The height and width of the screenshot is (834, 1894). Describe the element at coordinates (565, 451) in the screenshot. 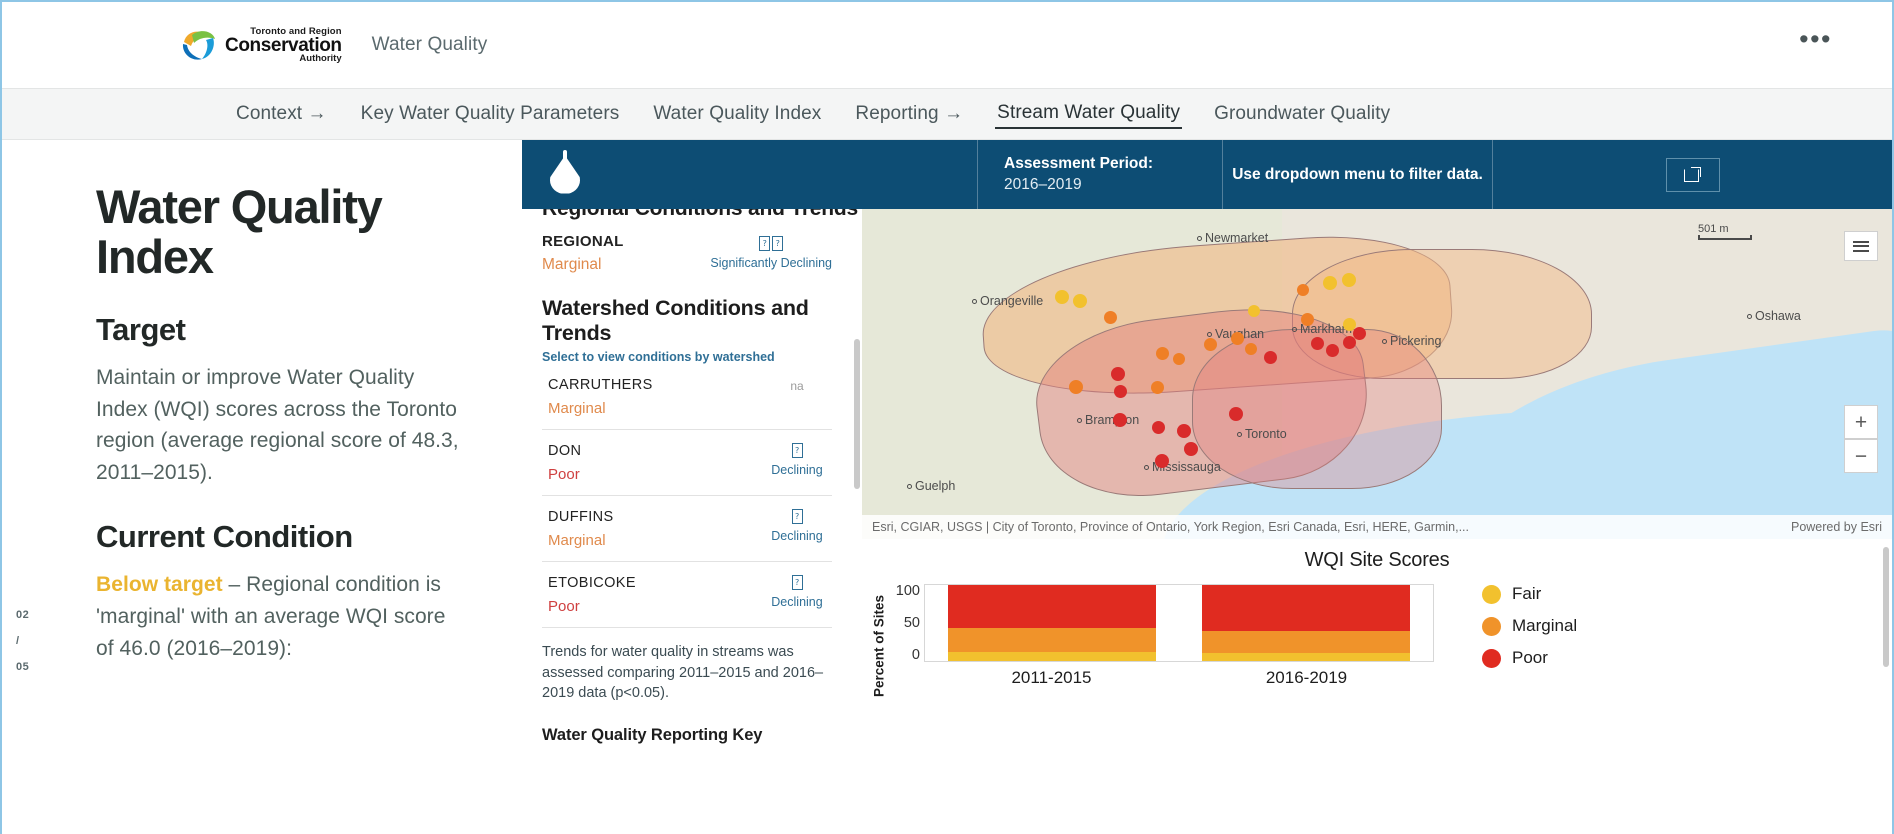

I see `watershed-name: DON` at that location.